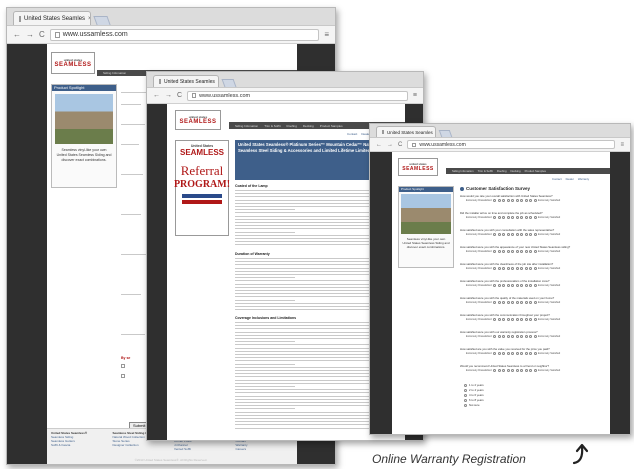 This screenshot has width=634, height=469. I want to click on footer-link: Careers, so click(265, 449).